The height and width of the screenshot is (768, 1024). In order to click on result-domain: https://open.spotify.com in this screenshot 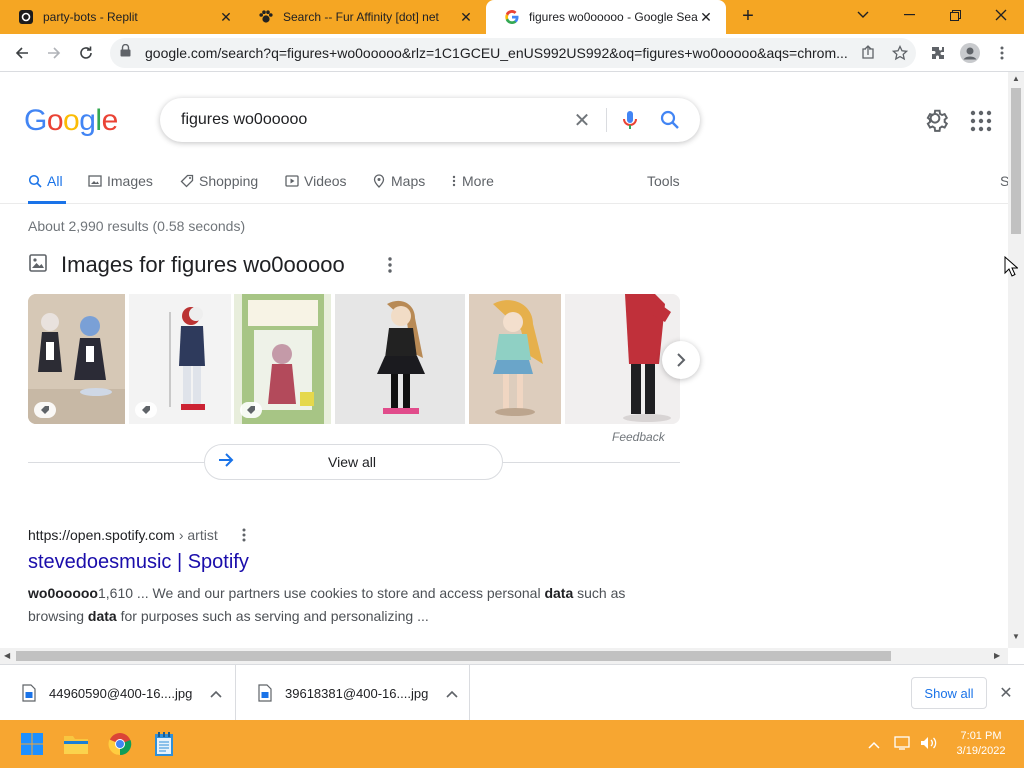, I will do `click(101, 535)`.